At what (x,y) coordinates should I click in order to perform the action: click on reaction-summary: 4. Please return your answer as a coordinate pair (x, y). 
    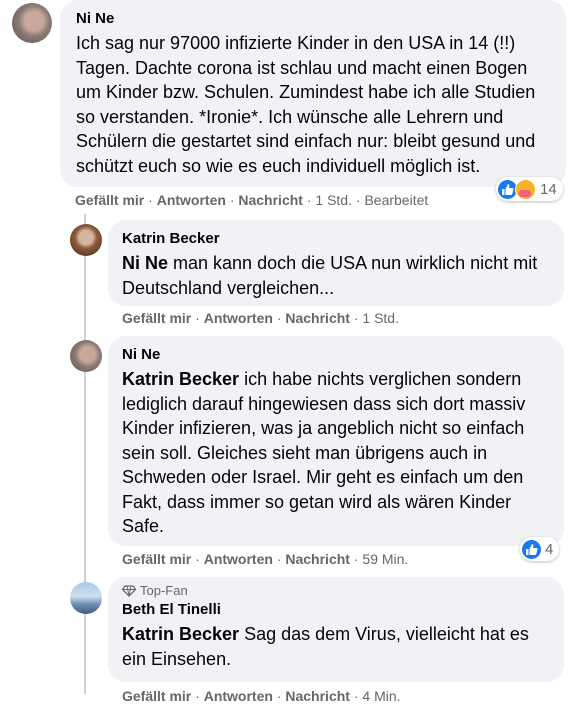
    Looking at the image, I should click on (540, 549).